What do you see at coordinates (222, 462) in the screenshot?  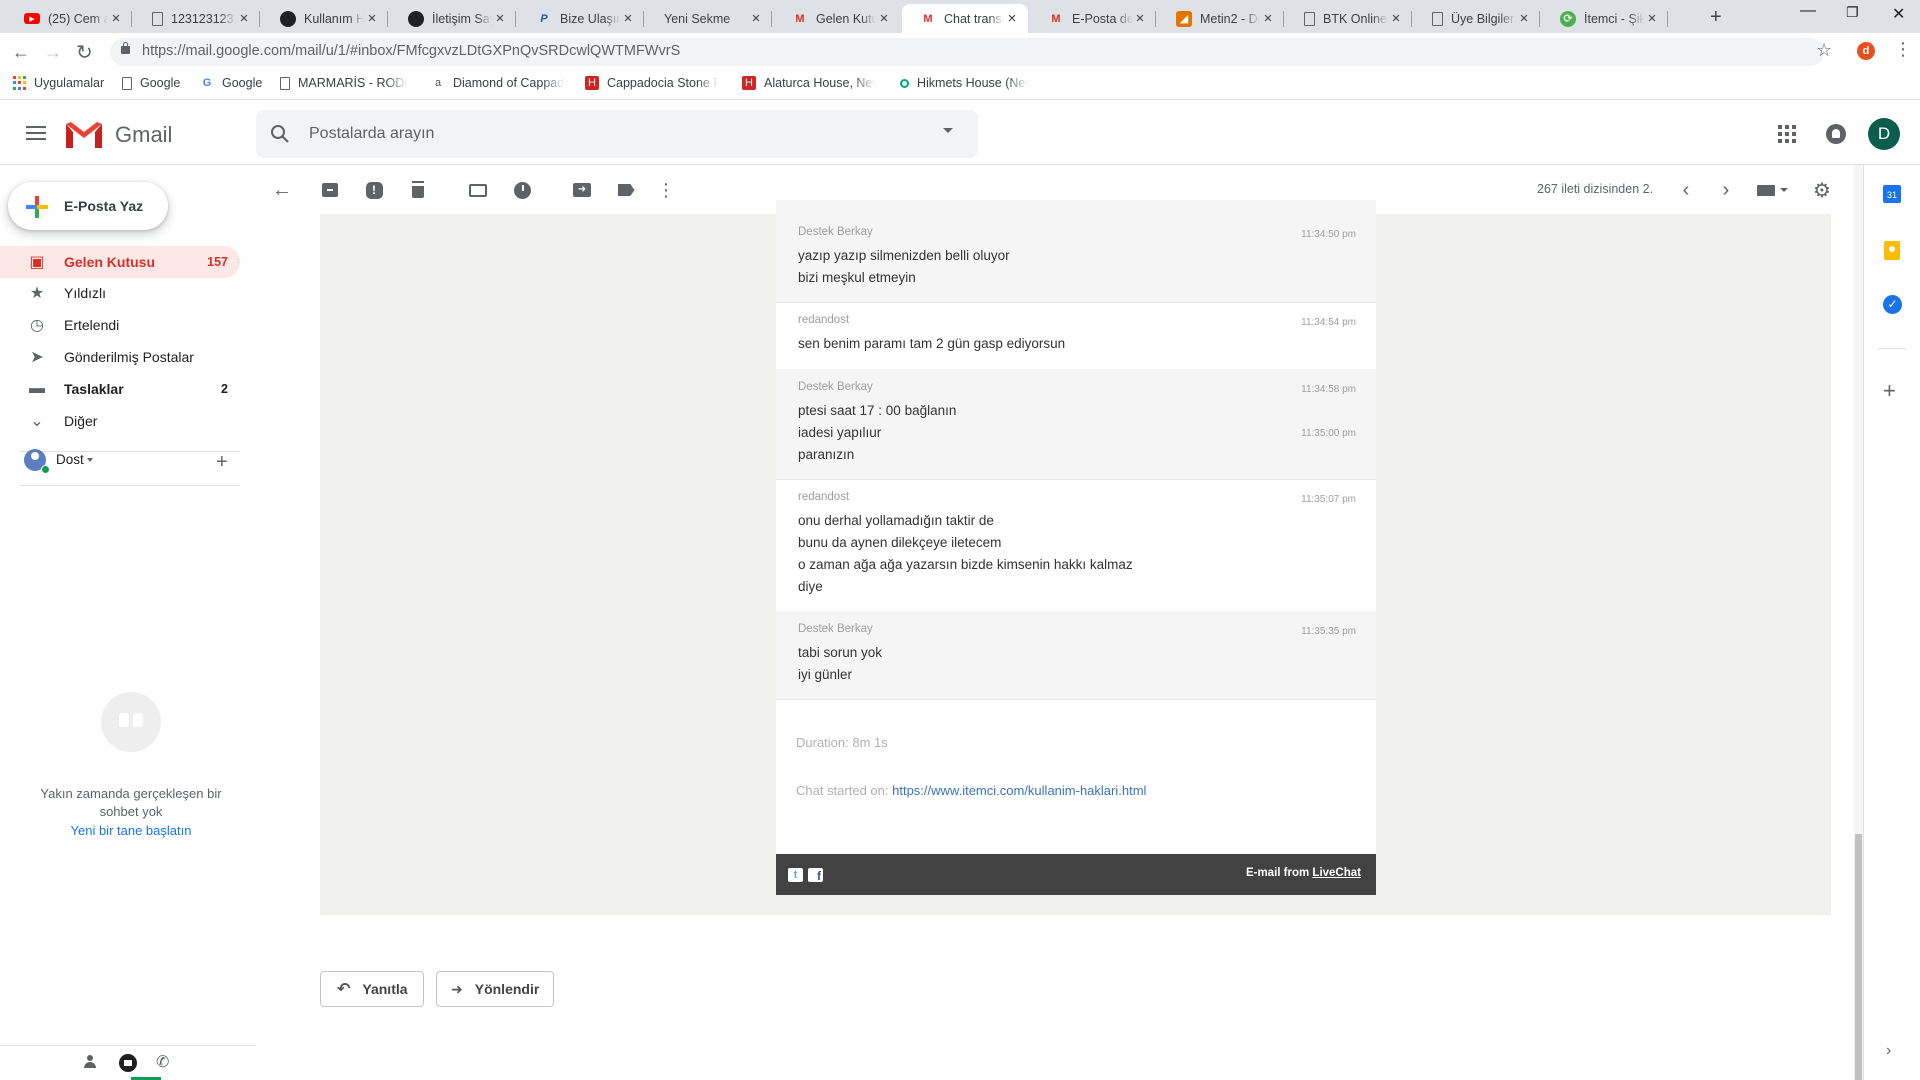 I see `new-chat-icon: +` at bounding box center [222, 462].